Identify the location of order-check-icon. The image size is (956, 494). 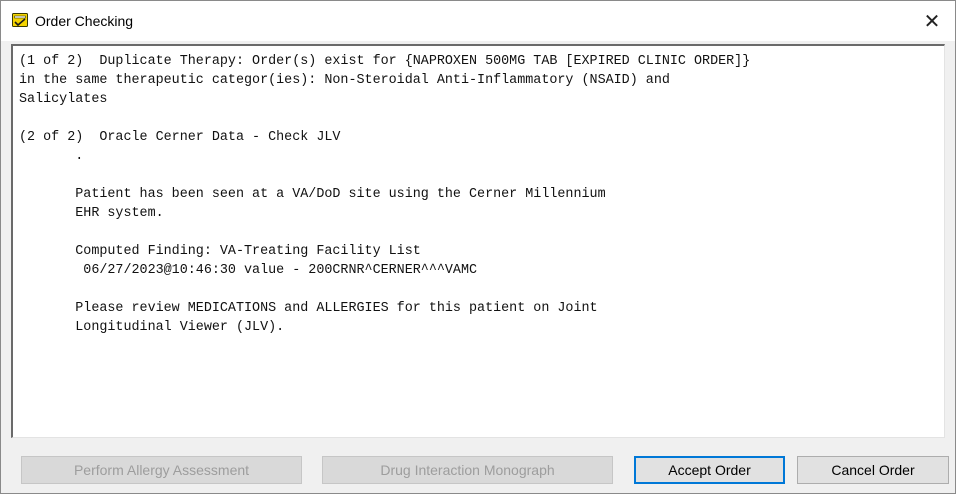
(20, 20).